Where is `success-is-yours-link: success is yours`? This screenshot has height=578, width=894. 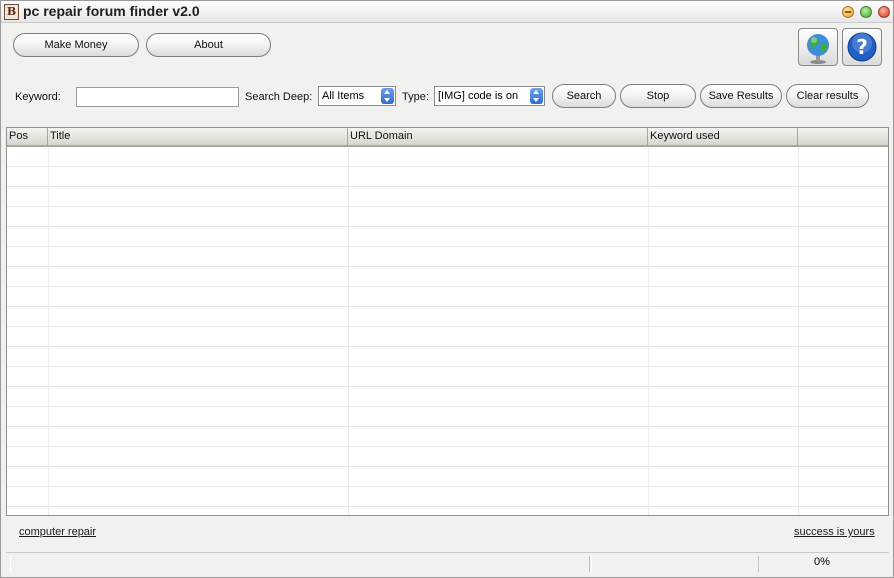 success-is-yours-link: success is yours is located at coordinates (834, 532).